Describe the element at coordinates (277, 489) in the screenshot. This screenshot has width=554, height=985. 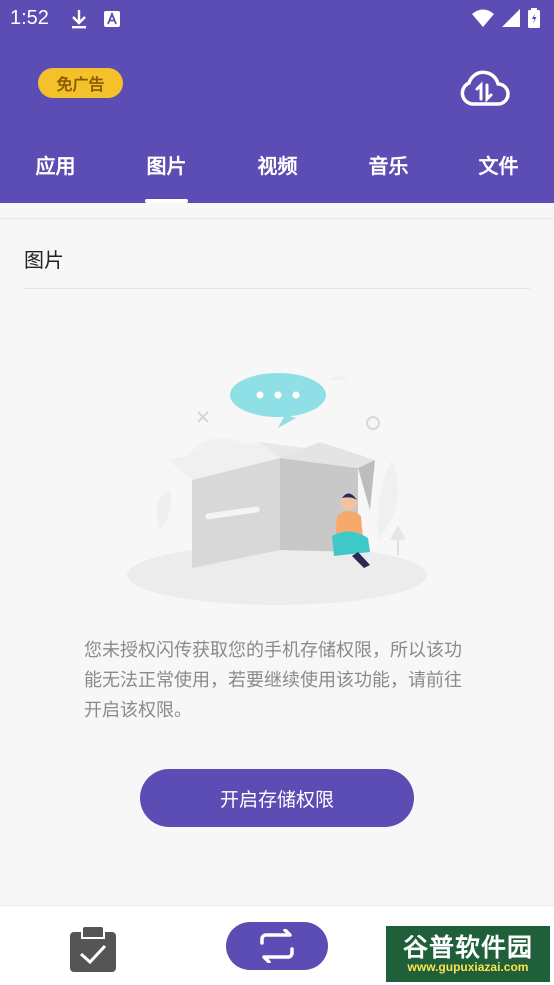
I see `empty-box-illustration` at that location.